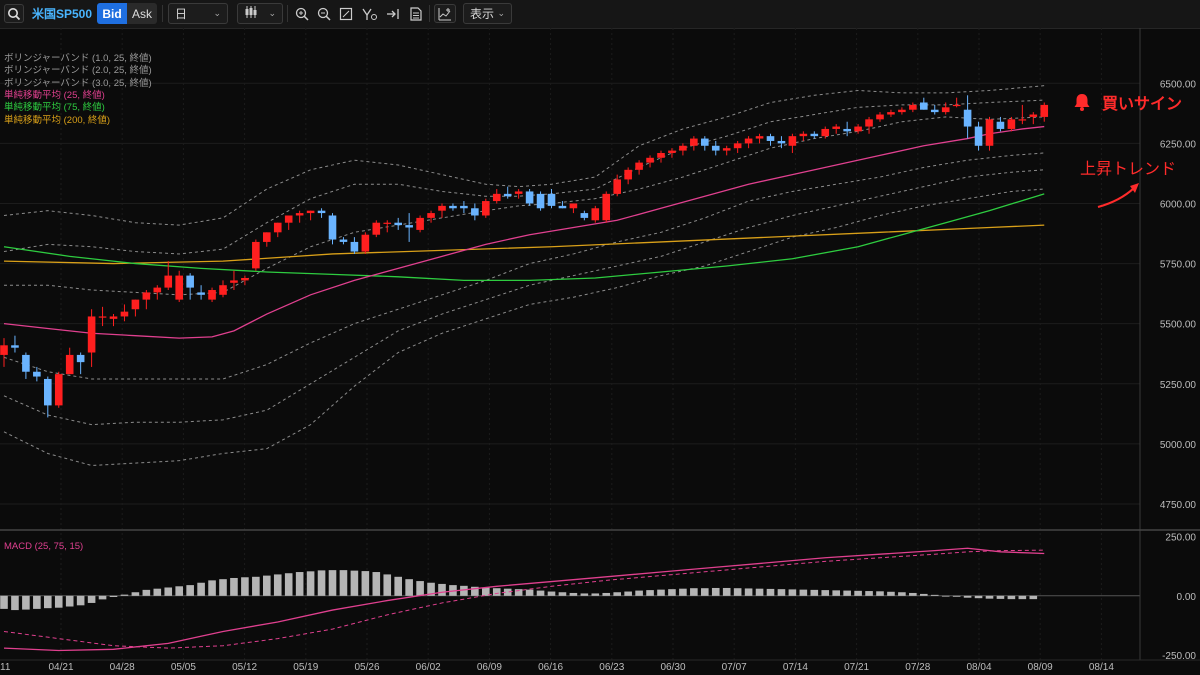 The height and width of the screenshot is (675, 1200). What do you see at coordinates (795, 667) in the screenshot?
I see `x-tick-label: 07/14` at bounding box center [795, 667].